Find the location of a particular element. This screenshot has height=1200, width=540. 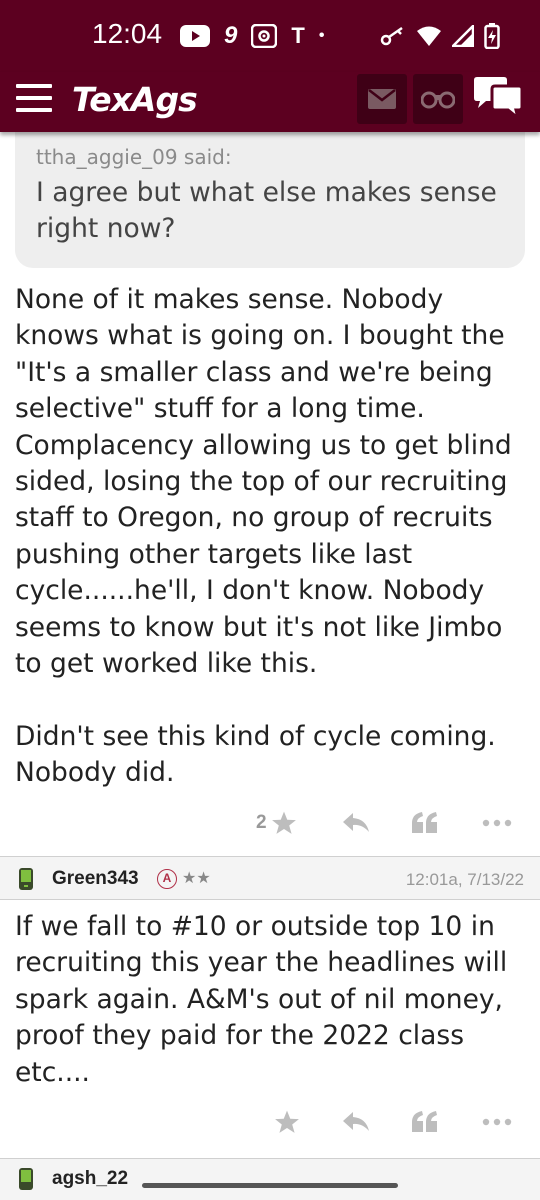

mail-button is located at coordinates (382, 99).